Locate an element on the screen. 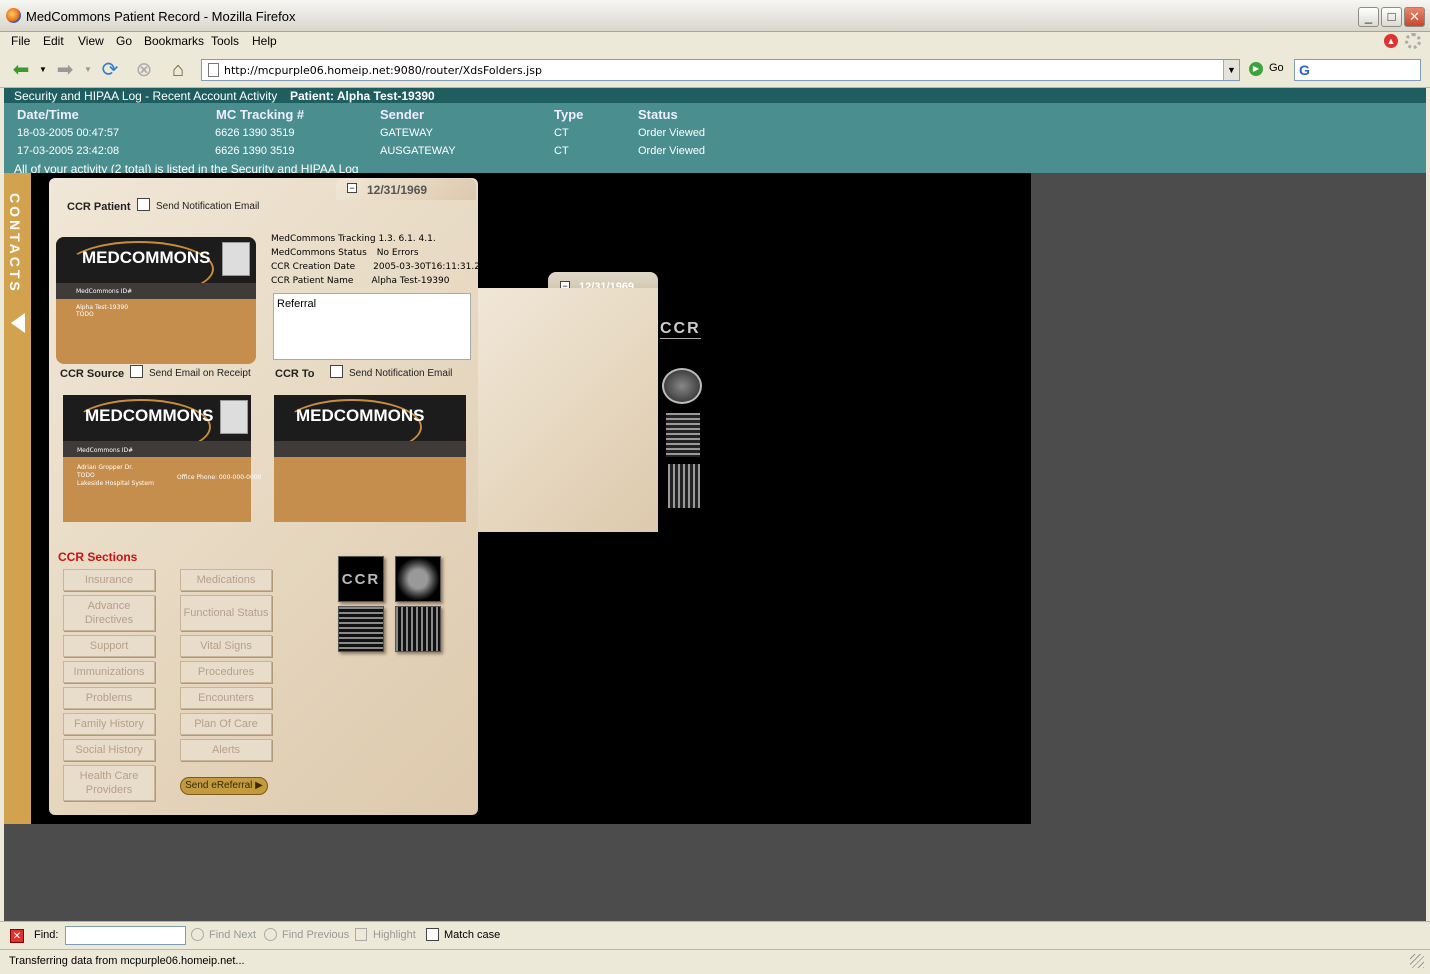 This screenshot has height=974, width=1430. menu-help: Help is located at coordinates (264, 41).